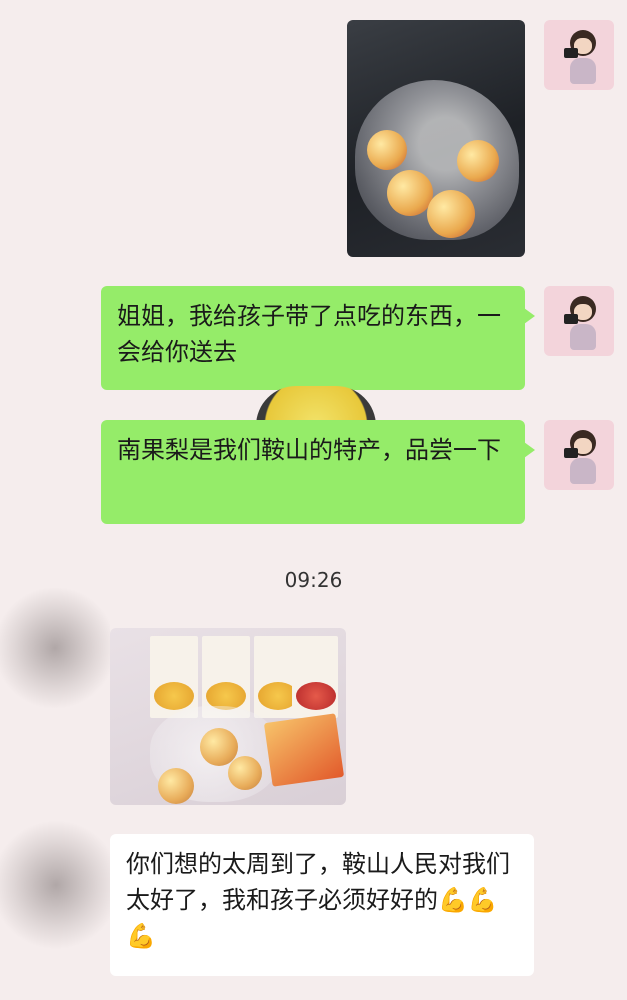 The width and height of the screenshot is (627, 1000). What do you see at coordinates (304, 750) in the screenshot?
I see `snack-box` at bounding box center [304, 750].